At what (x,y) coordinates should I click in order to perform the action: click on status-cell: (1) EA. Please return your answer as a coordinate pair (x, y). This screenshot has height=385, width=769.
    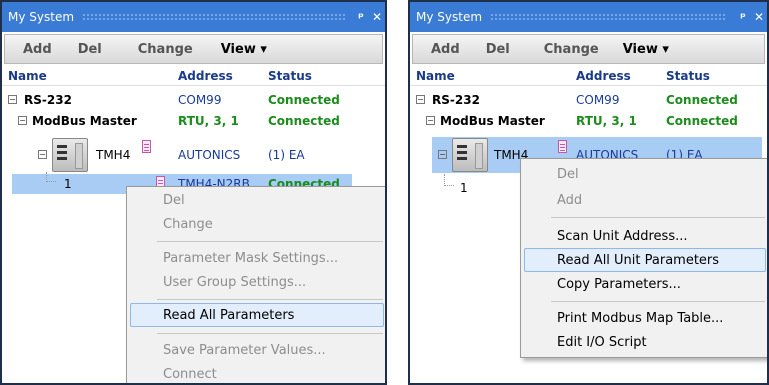
    Looking at the image, I should click on (286, 155).